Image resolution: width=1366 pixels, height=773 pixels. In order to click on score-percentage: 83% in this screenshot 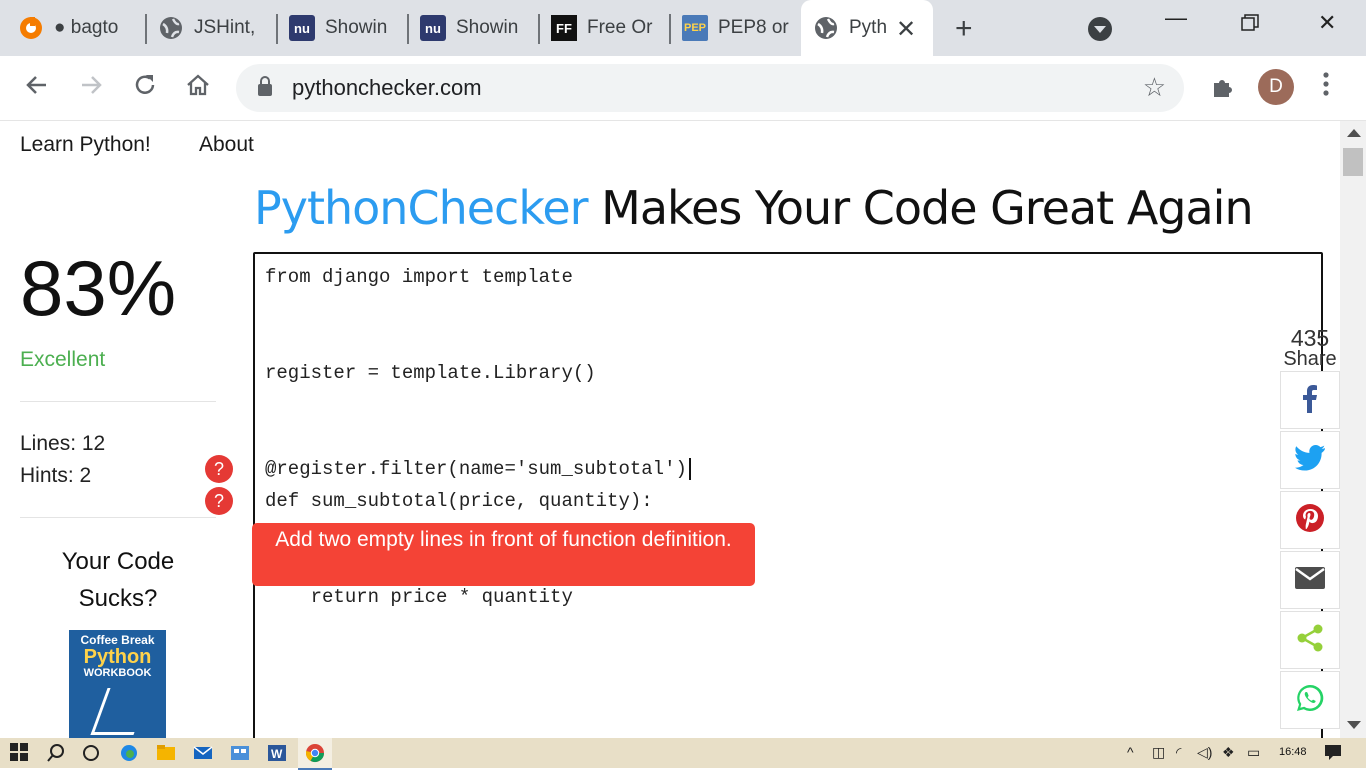, I will do `click(98, 288)`.